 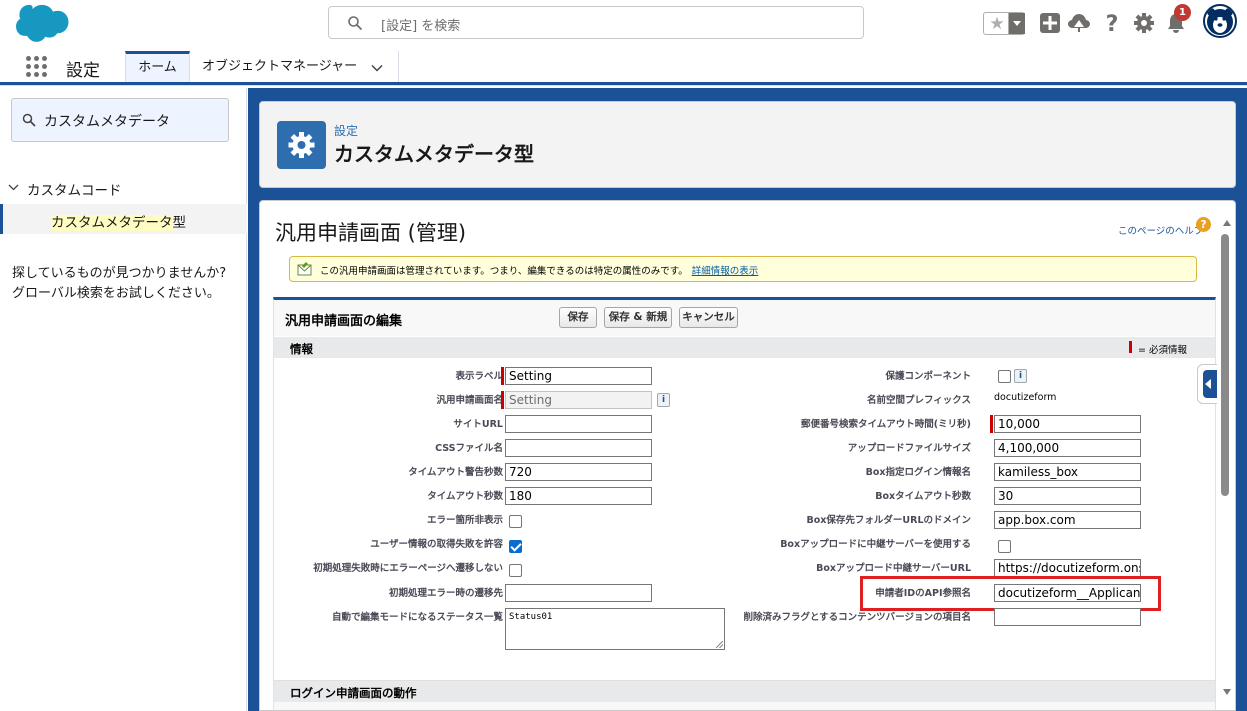 I want to click on protected-component-checkbox, so click(x=1004, y=376).